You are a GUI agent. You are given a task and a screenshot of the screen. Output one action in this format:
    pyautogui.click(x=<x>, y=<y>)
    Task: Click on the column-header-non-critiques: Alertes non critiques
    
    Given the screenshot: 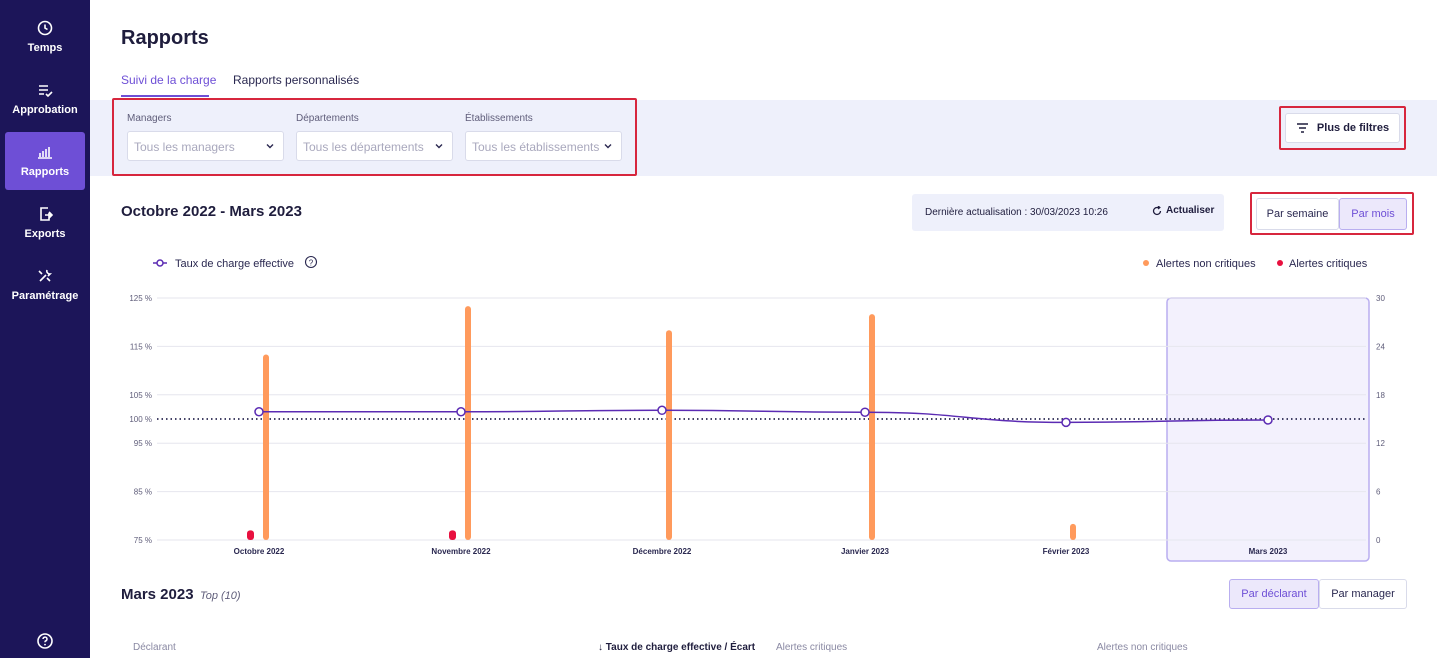 What is the action you would take?
    pyautogui.click(x=1142, y=647)
    